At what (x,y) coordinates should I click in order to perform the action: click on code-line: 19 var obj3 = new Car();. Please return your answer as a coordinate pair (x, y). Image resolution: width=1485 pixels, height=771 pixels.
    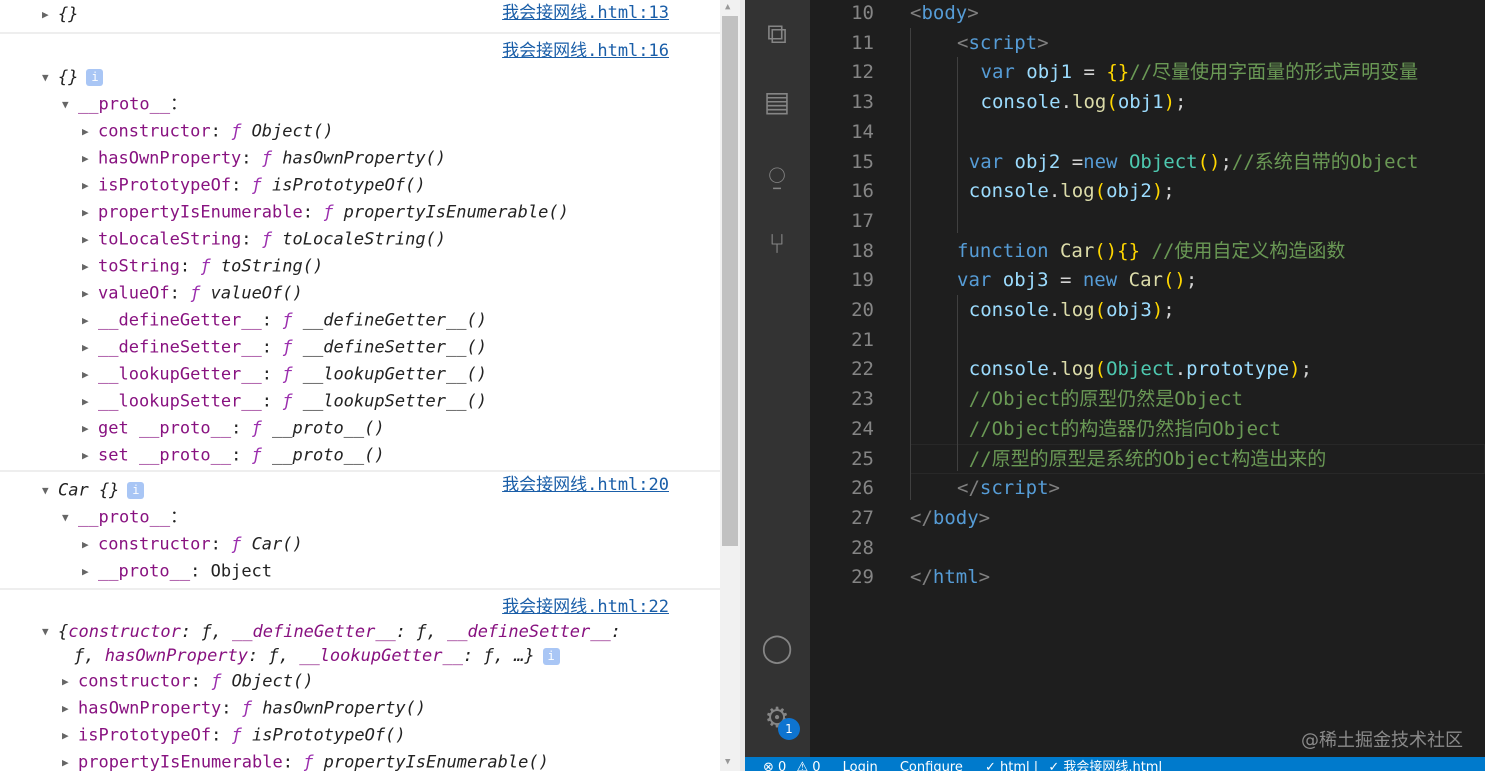
    Looking at the image, I should click on (1147, 280).